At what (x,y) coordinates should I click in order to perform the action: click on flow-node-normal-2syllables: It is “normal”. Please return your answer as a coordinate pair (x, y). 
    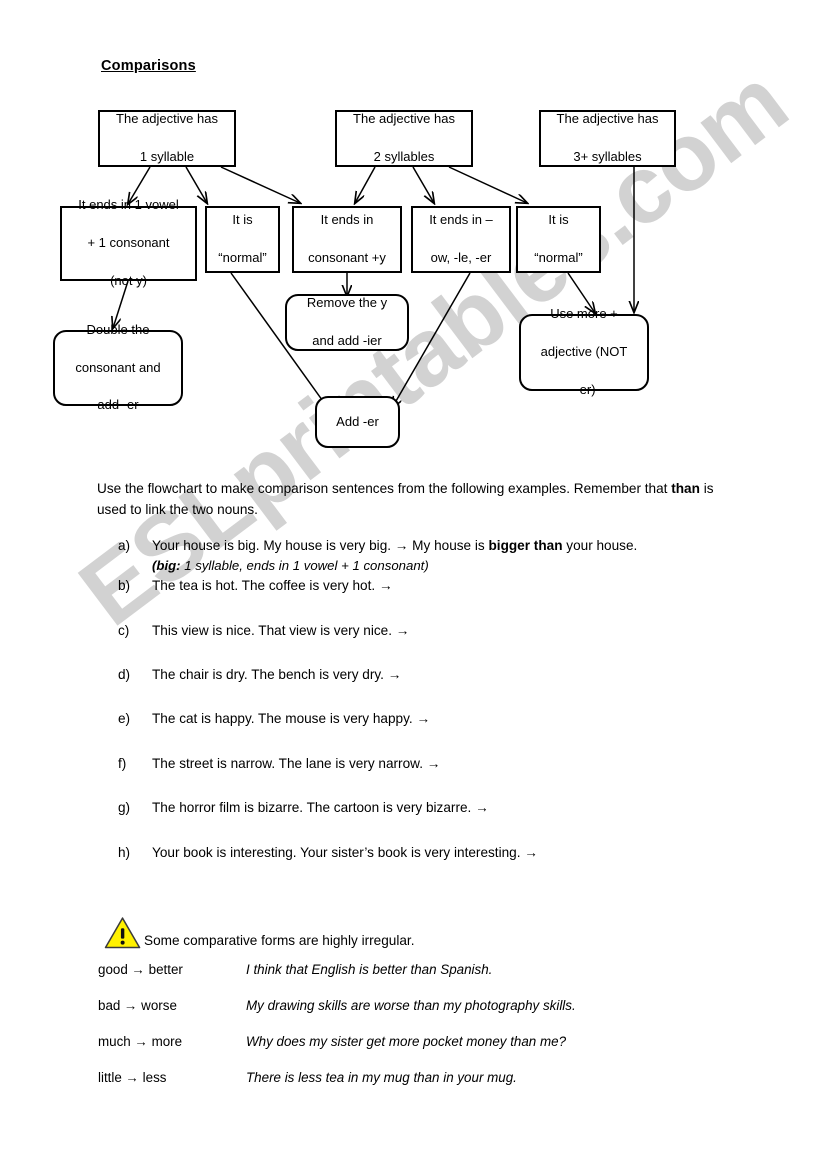
    Looking at the image, I should click on (558, 239).